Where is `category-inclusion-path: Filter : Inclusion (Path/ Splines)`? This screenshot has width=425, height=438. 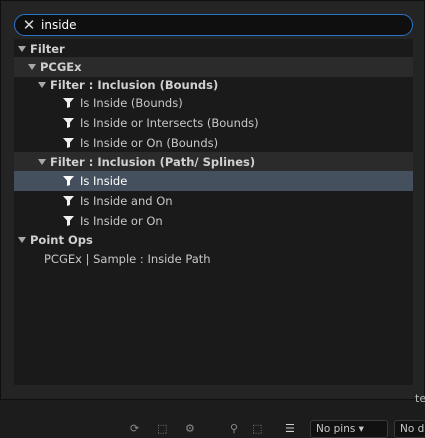 category-inclusion-path: Filter : Inclusion (Path/ Splines) is located at coordinates (213, 162).